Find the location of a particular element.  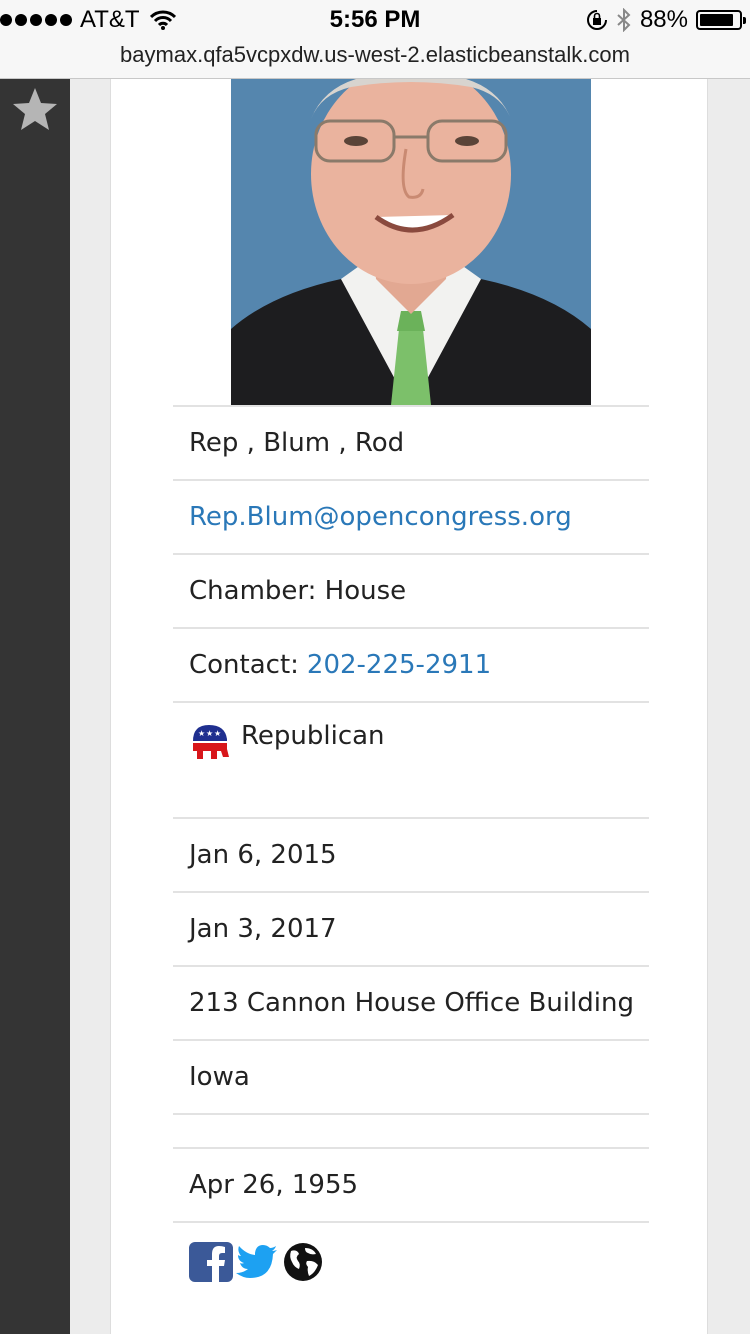

contact-row: Contact: 202-225-2911 is located at coordinates (411, 664).